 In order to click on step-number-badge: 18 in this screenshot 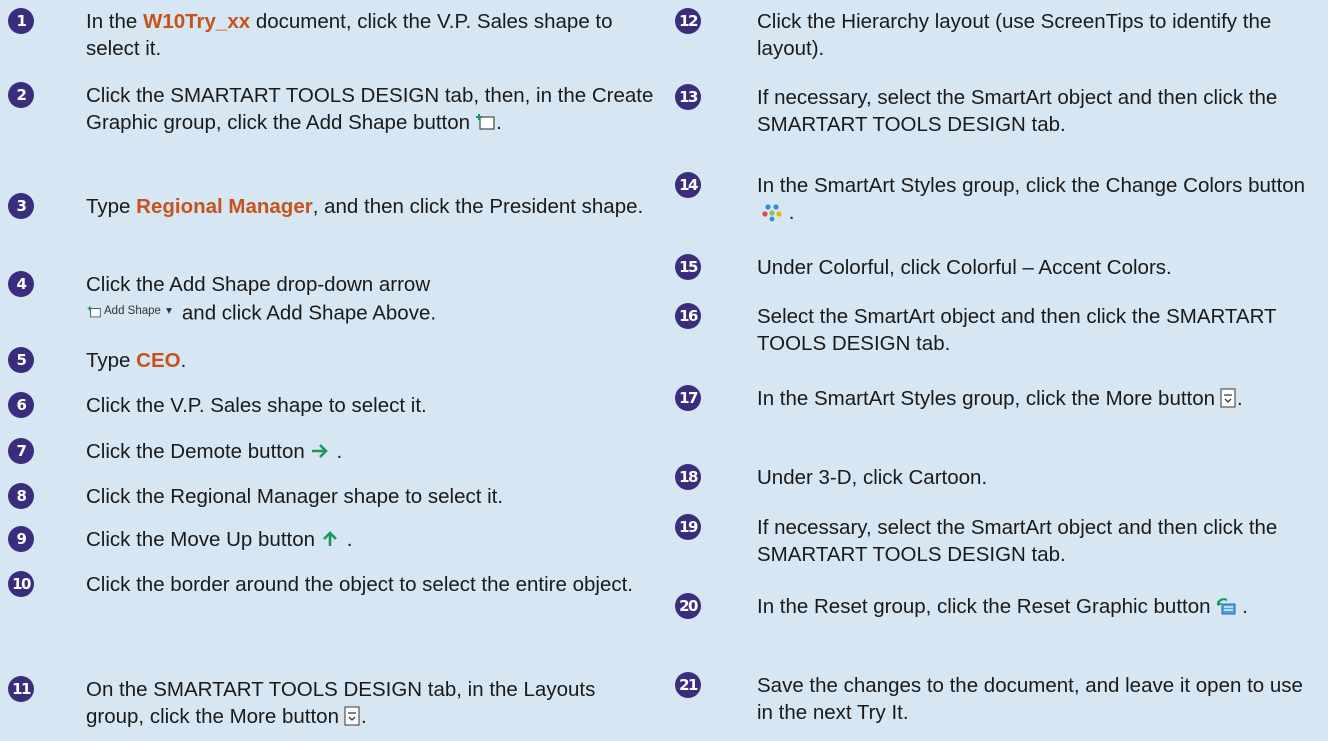, I will do `click(688, 477)`.